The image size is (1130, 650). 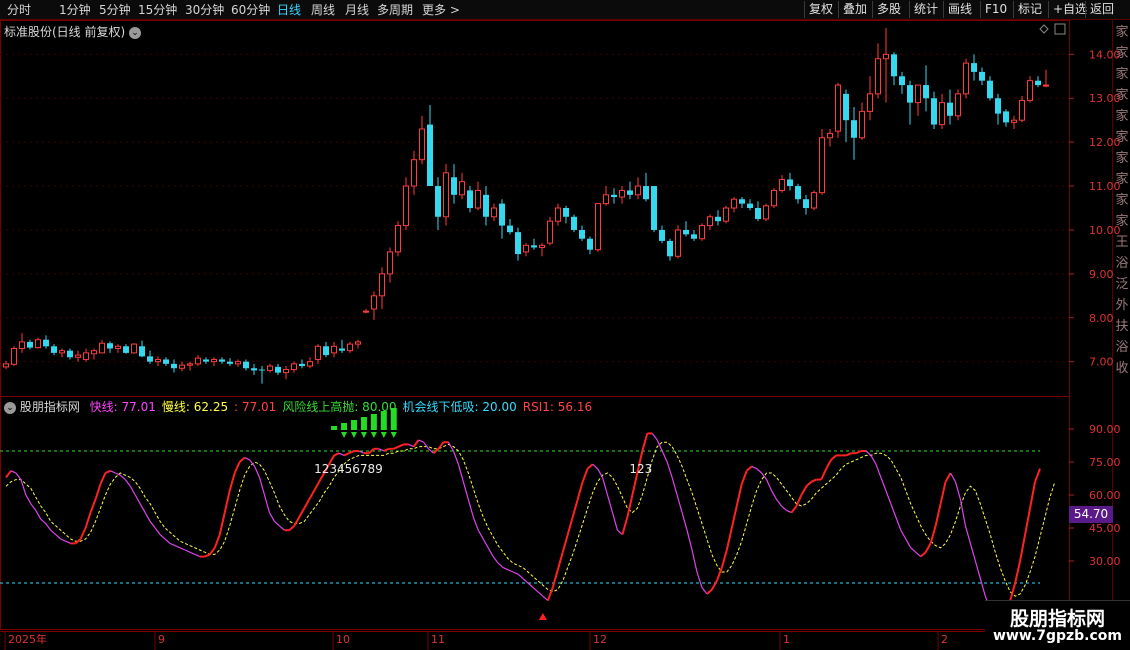 What do you see at coordinates (1060, 29) in the screenshot?
I see `maximize-icon` at bounding box center [1060, 29].